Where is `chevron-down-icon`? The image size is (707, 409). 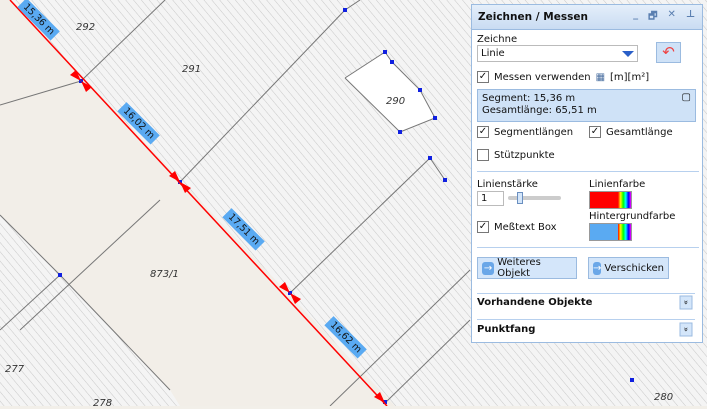 chevron-down-icon is located at coordinates (628, 53).